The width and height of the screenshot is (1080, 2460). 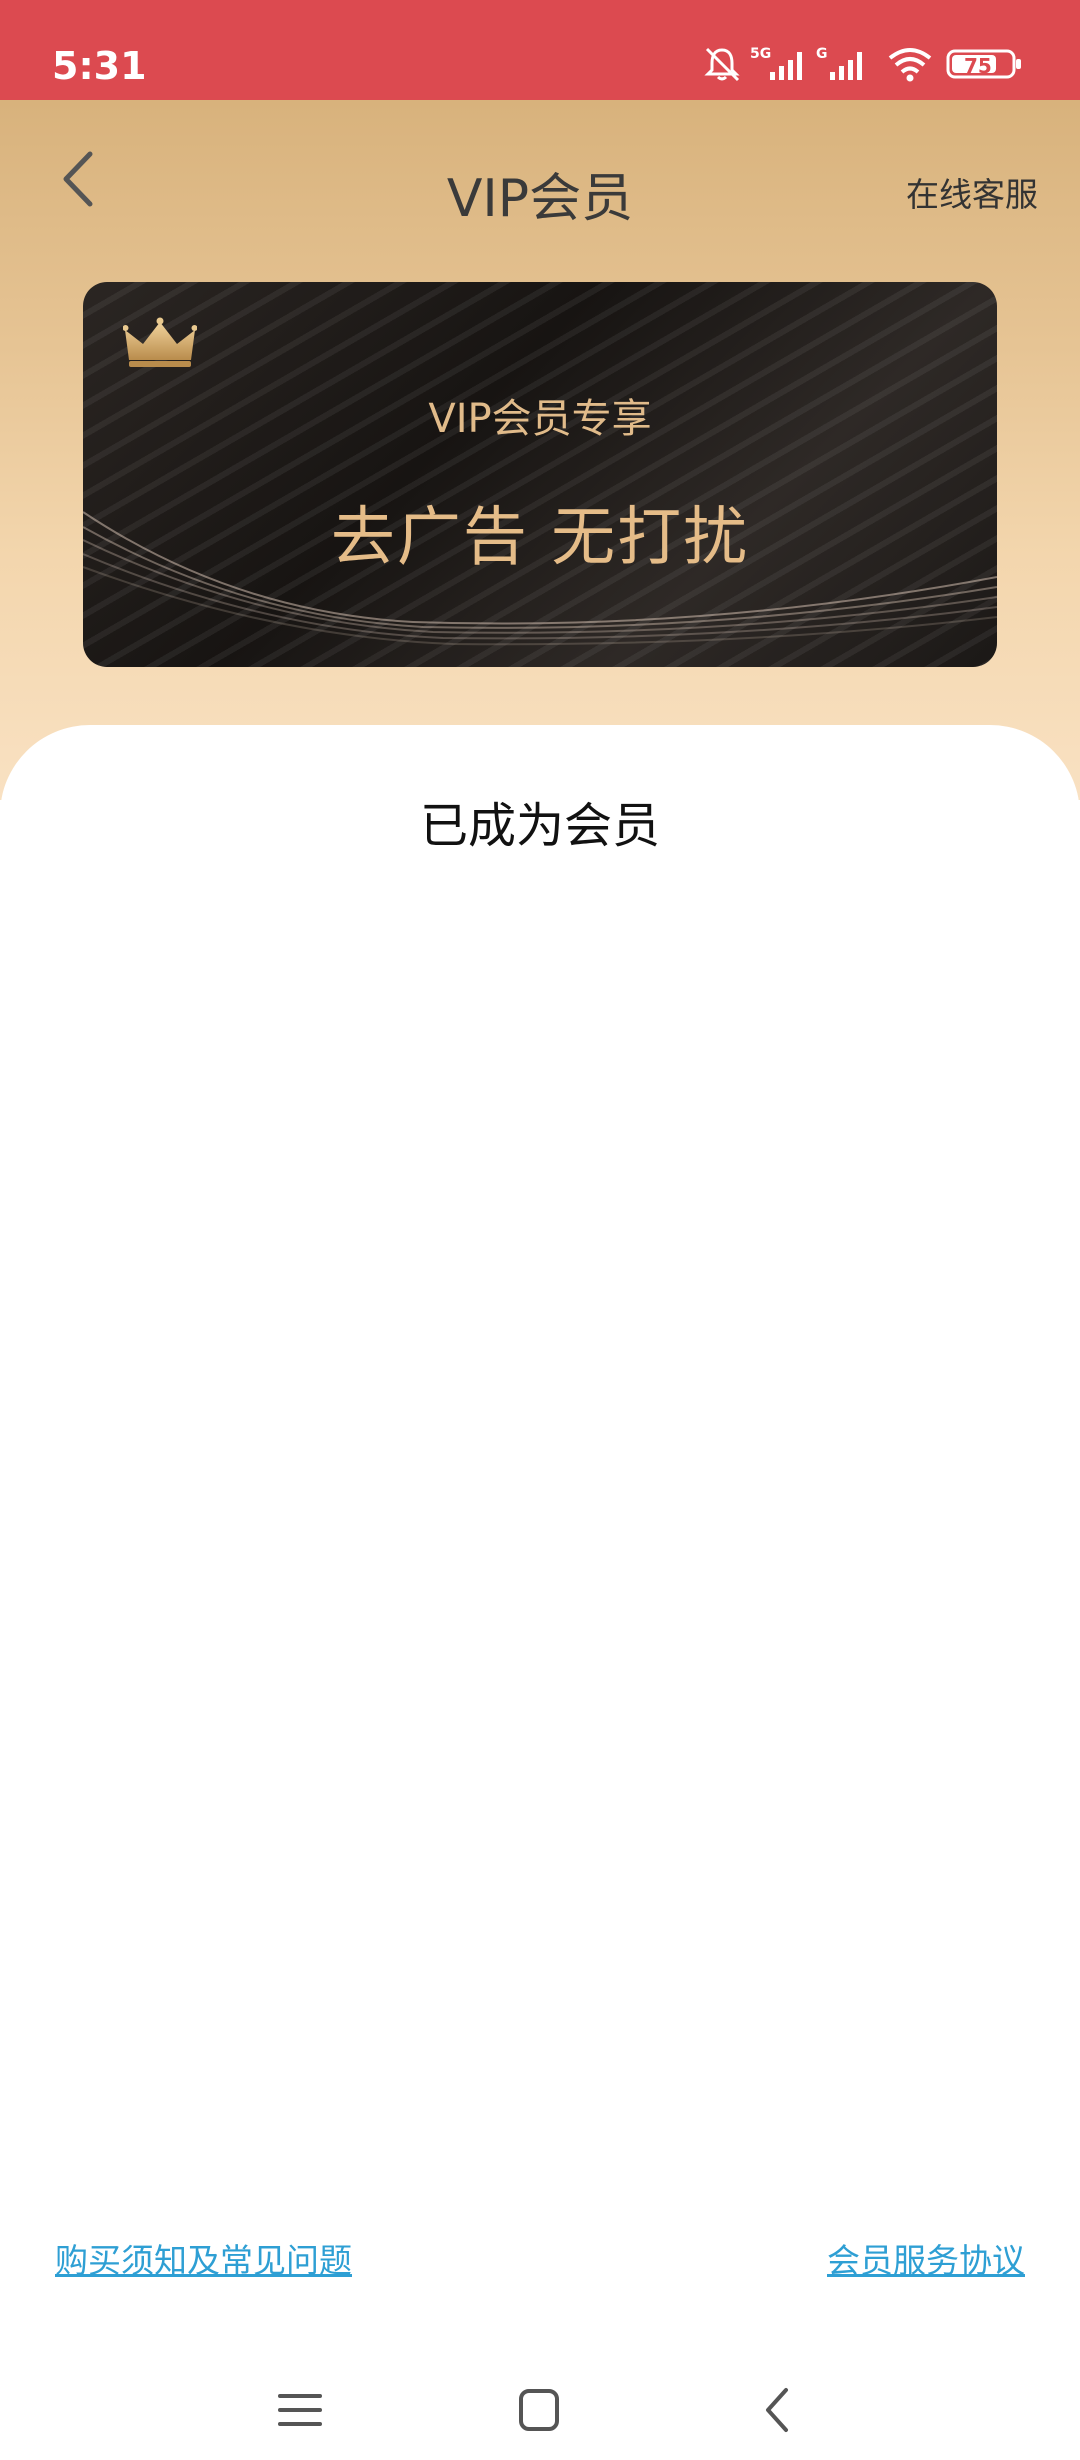 What do you see at coordinates (203, 2258) in the screenshot?
I see `faq-link: 购买须知及常见问题` at bounding box center [203, 2258].